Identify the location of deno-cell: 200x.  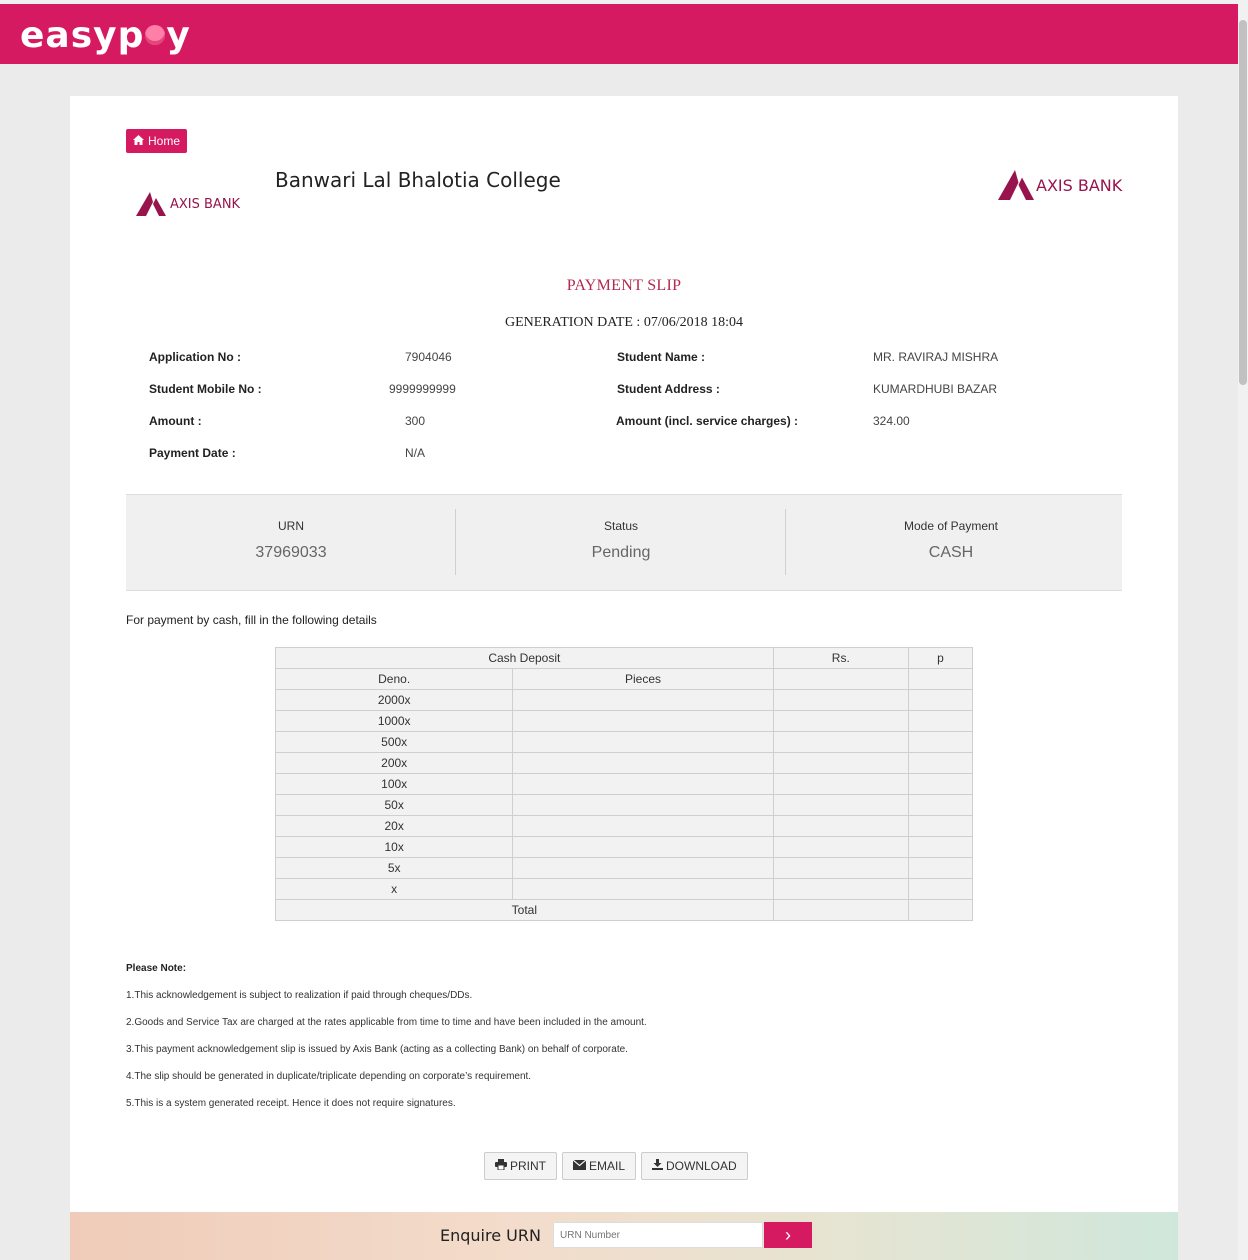
(394, 763).